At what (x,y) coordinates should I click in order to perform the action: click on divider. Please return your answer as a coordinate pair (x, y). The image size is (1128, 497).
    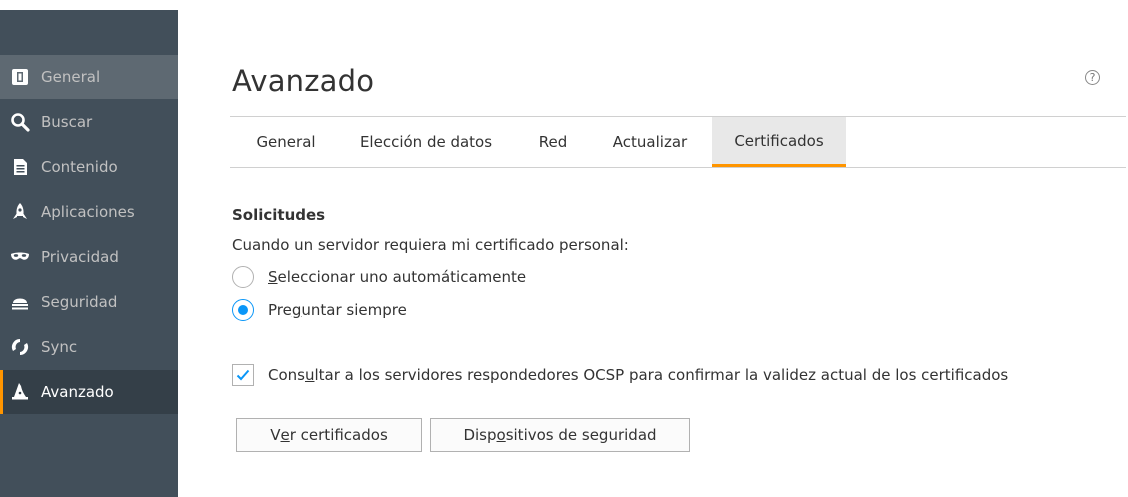
    Looking at the image, I should click on (678, 167).